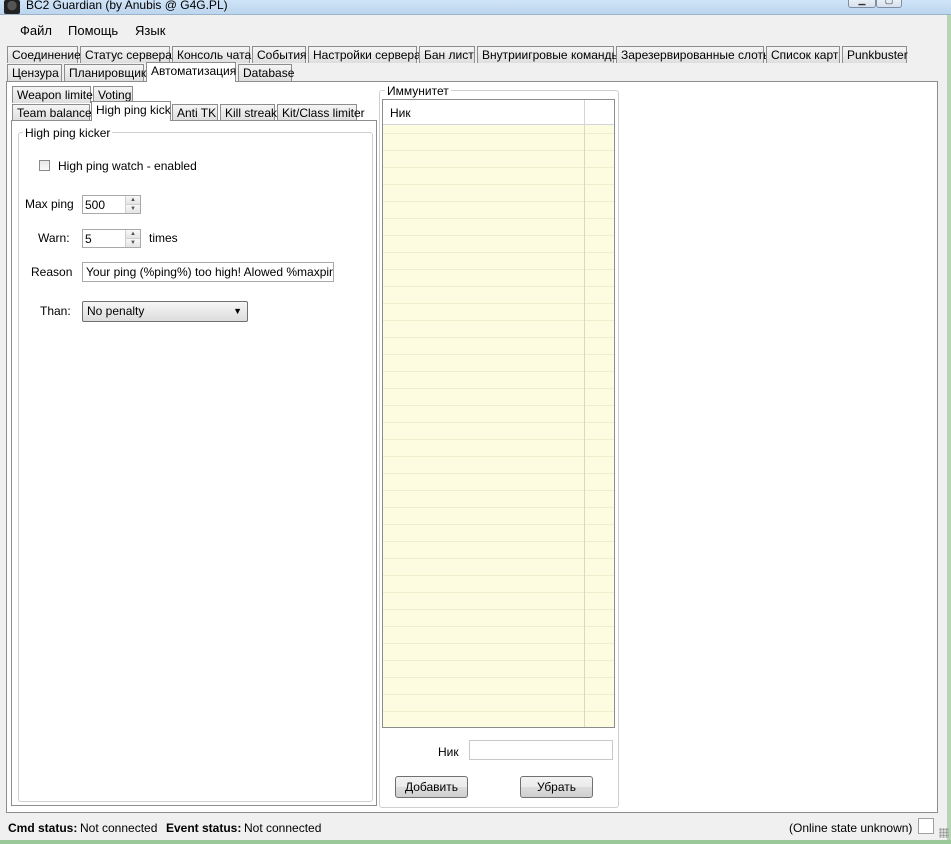  I want to click on tab-anti-tk: Anti TK, so click(195, 112).